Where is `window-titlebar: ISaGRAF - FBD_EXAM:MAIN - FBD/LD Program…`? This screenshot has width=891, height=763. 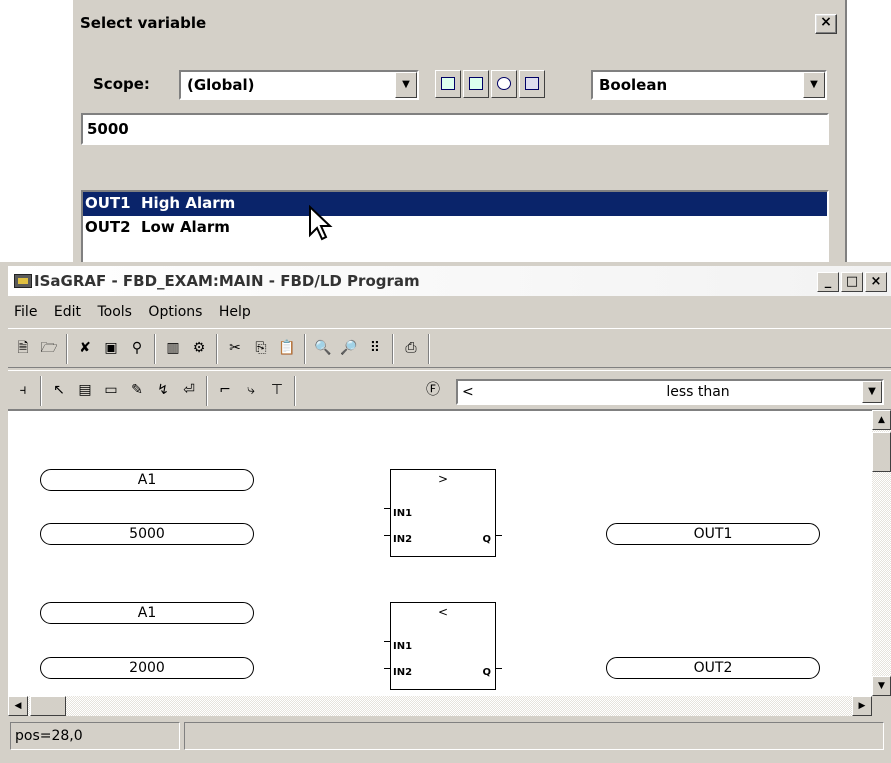 window-titlebar: ISaGRAF - FBD_EXAM:MAIN - FBD/LD Program… is located at coordinates (449, 281).